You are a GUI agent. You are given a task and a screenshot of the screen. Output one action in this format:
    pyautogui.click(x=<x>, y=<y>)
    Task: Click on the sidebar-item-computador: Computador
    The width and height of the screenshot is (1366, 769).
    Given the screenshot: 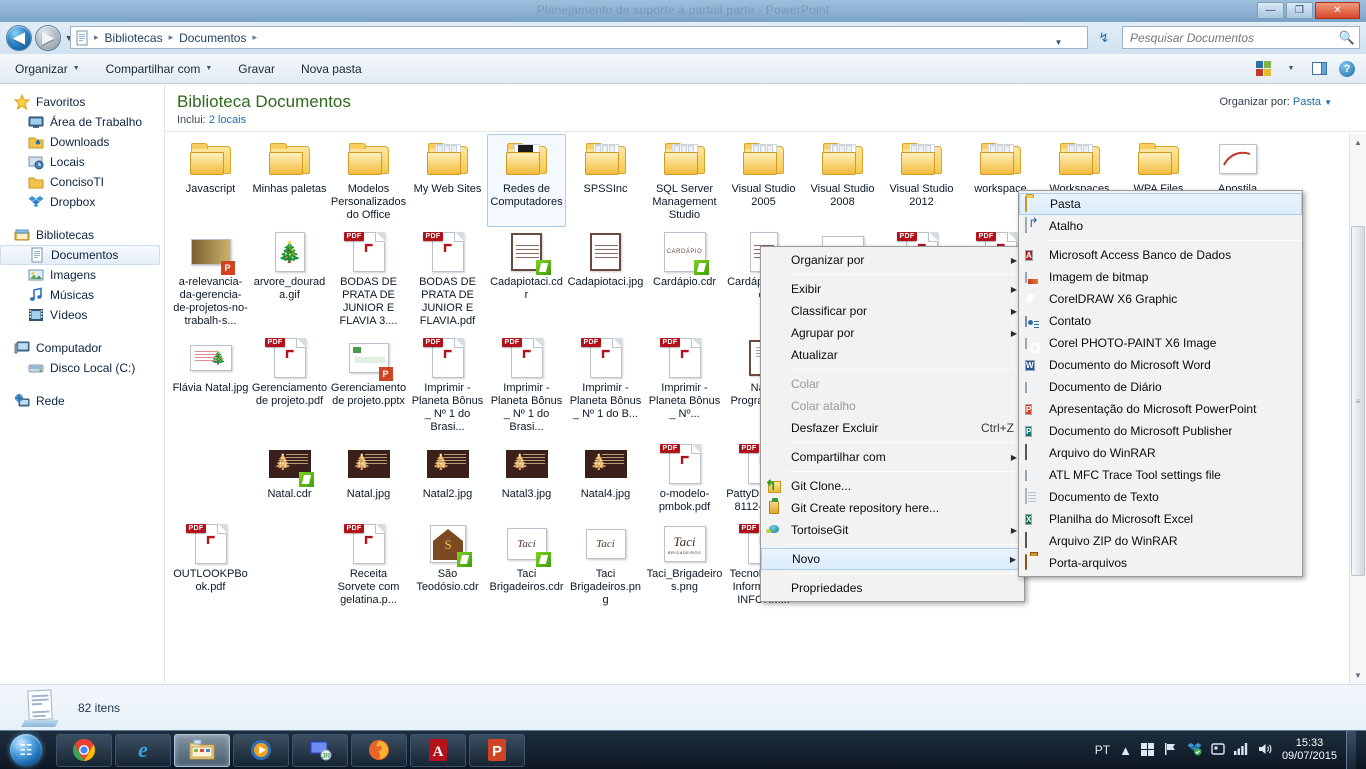 What is the action you would take?
    pyautogui.click(x=82, y=348)
    